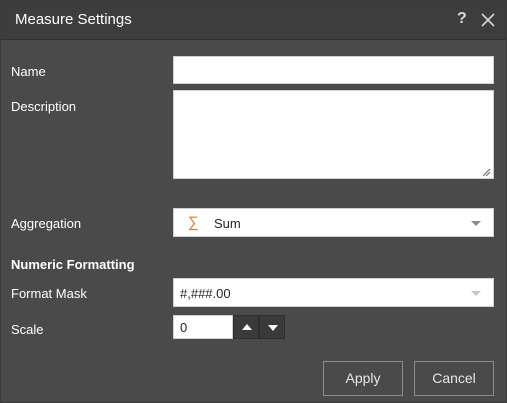 The height and width of the screenshot is (403, 507). Describe the element at coordinates (73, 19) in the screenshot. I see `dialog-title: Measure Settings` at that location.